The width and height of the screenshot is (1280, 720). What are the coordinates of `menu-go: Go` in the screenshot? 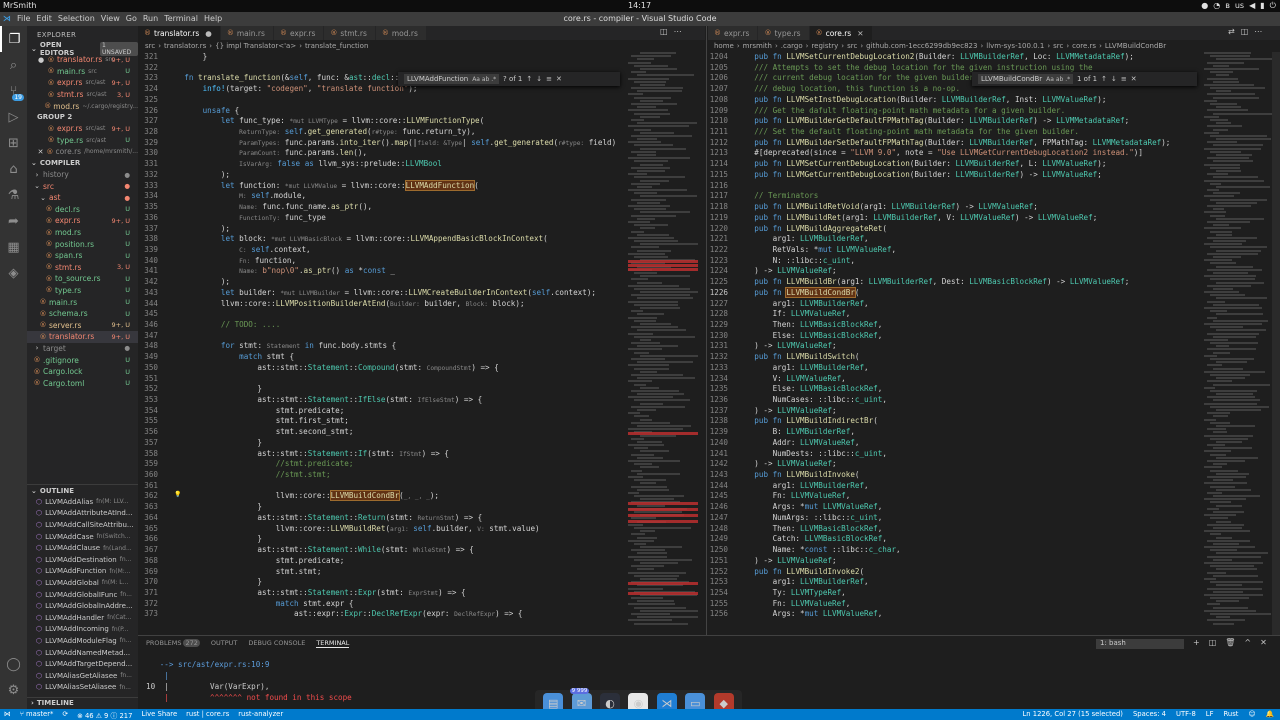 It's located at (131, 18).